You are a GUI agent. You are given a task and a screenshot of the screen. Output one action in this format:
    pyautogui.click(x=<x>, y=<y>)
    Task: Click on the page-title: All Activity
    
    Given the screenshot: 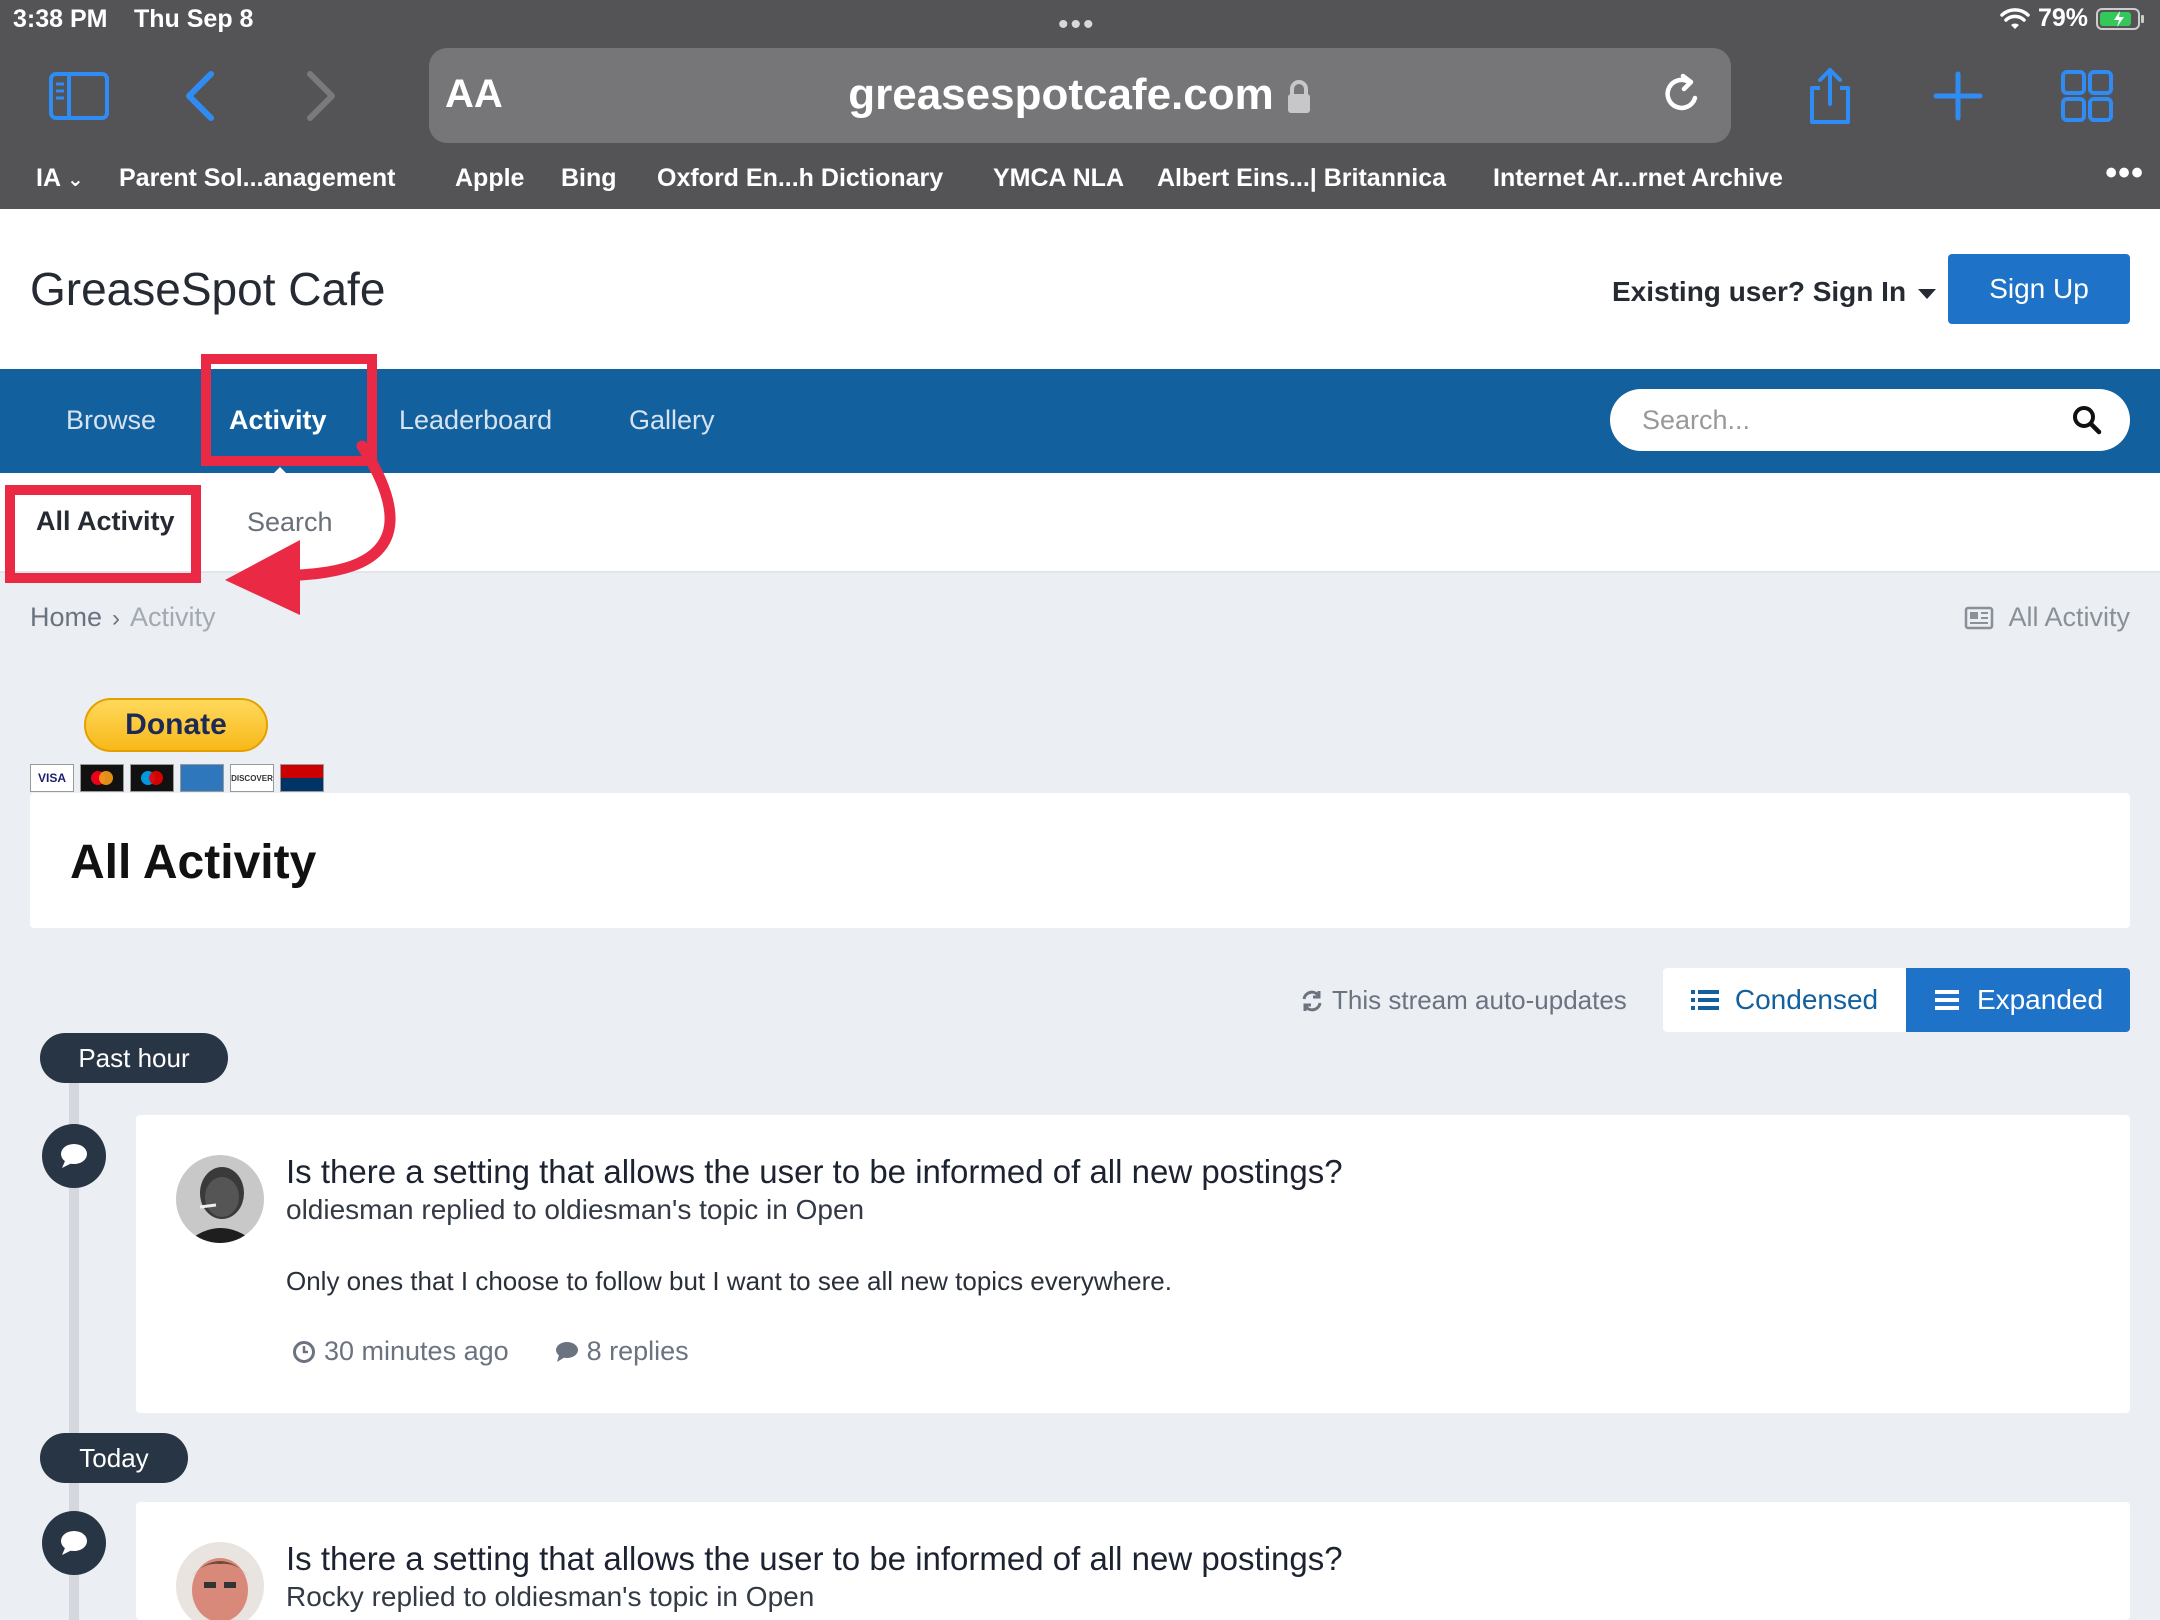 What is the action you would take?
    pyautogui.click(x=193, y=862)
    